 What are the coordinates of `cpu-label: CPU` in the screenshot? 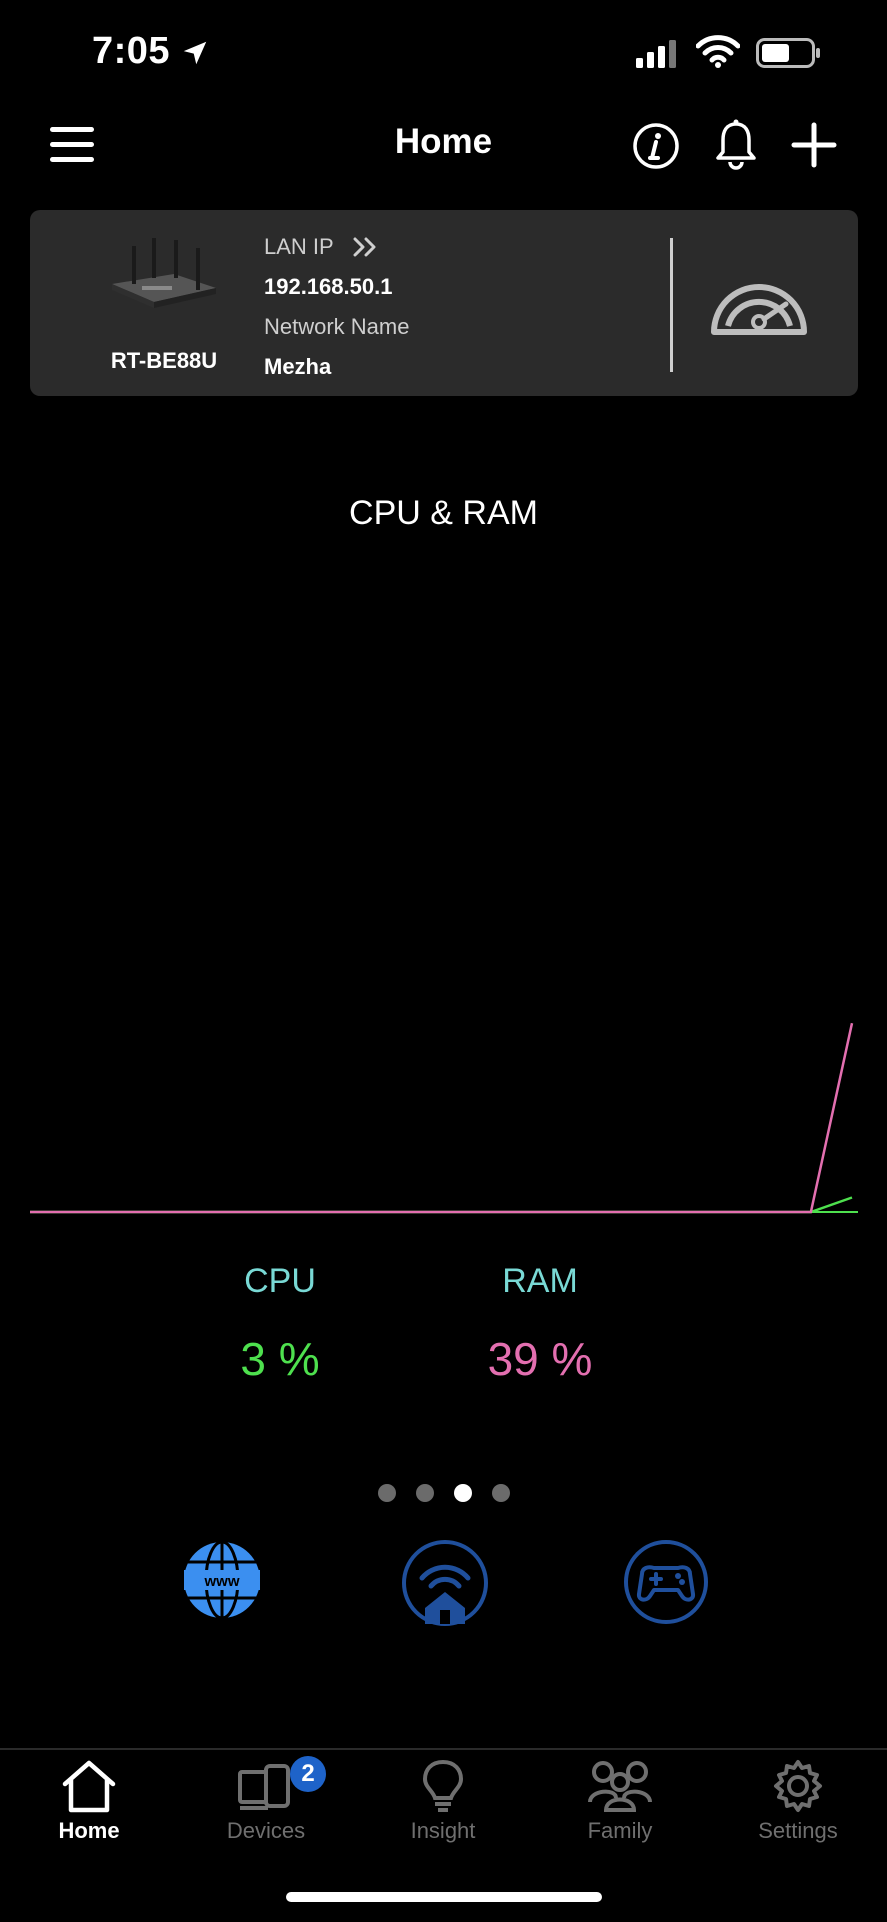 It's located at (280, 1281).